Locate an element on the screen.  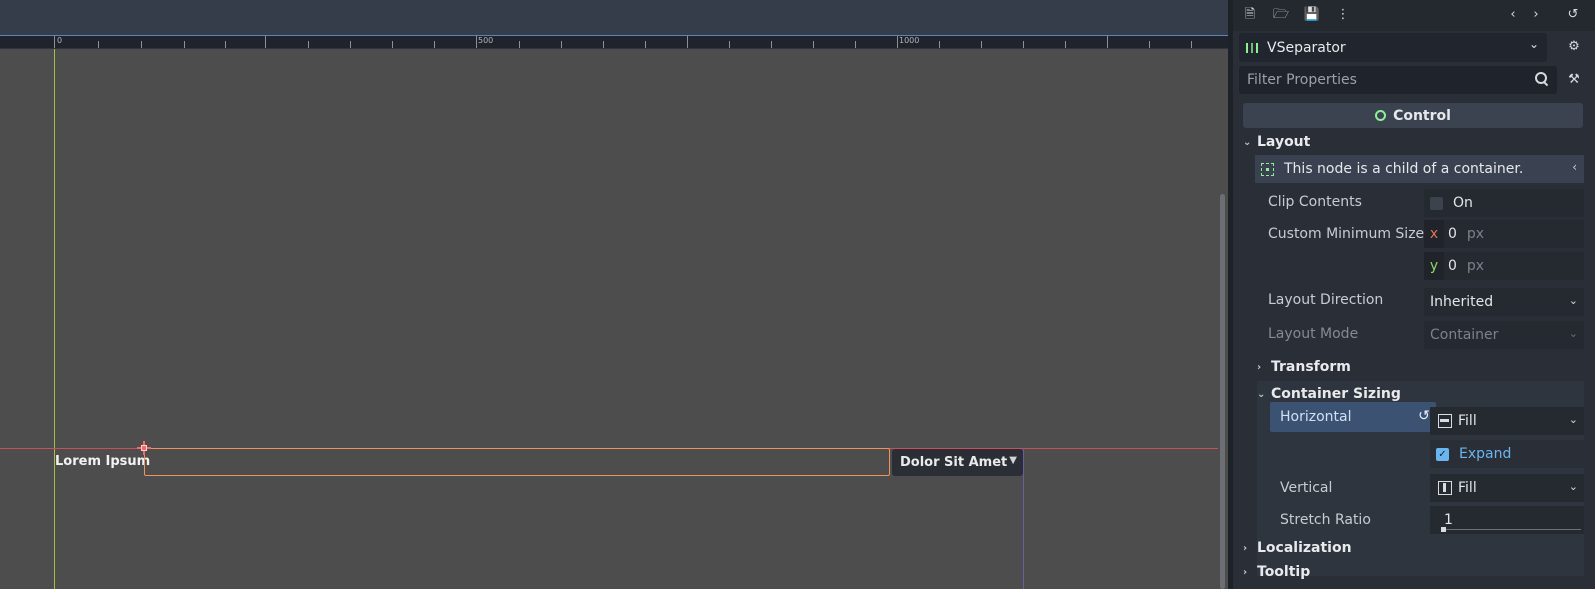
vertical-dropdown: Fill ⌄ is located at coordinates (1507, 488).